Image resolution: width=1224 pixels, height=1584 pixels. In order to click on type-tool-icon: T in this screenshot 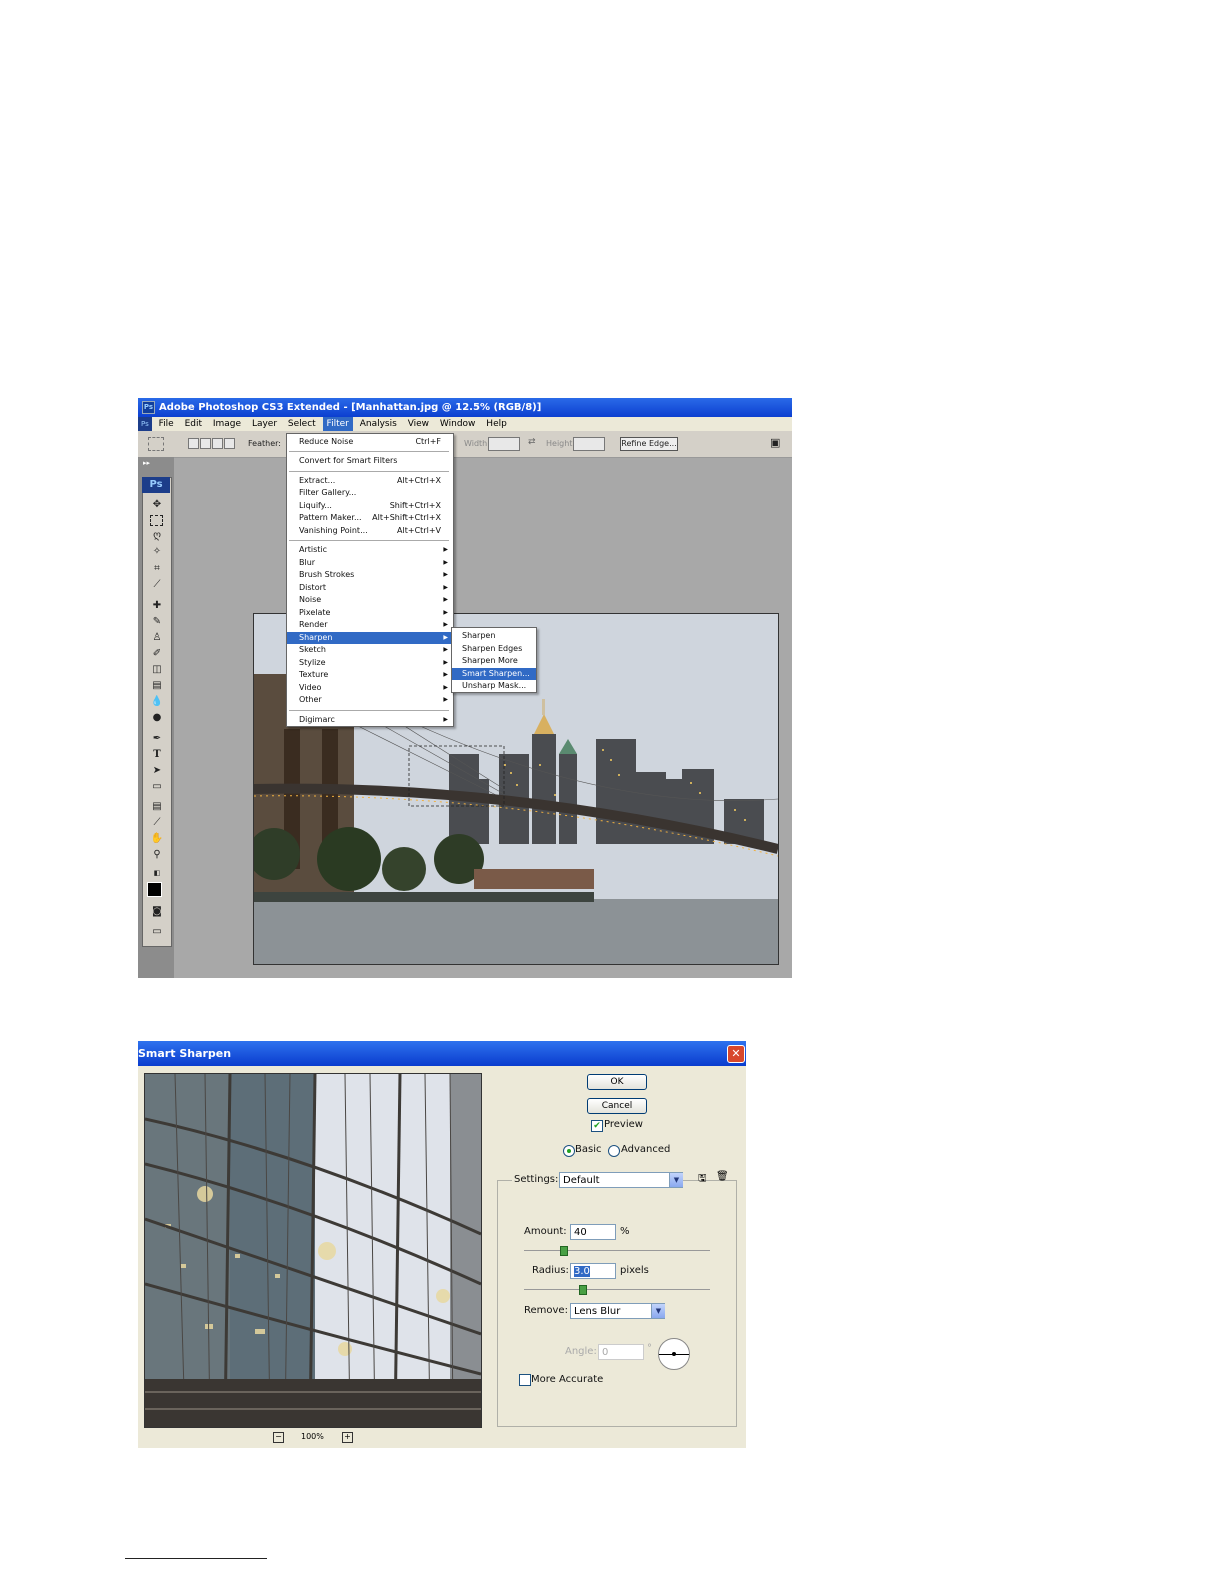, I will do `click(157, 755)`.